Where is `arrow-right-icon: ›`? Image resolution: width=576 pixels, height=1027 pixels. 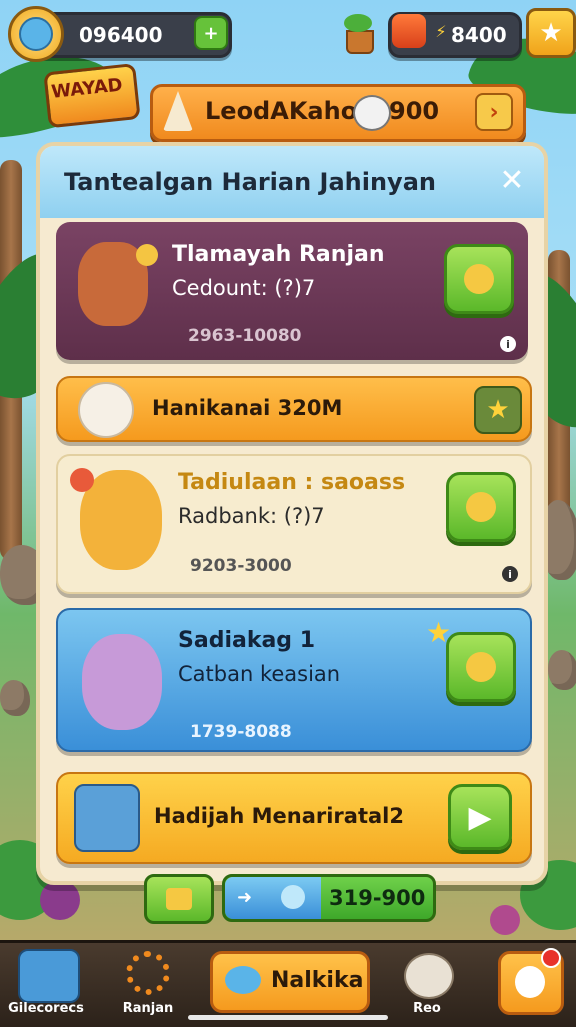
arrow-right-icon: › is located at coordinates (494, 112).